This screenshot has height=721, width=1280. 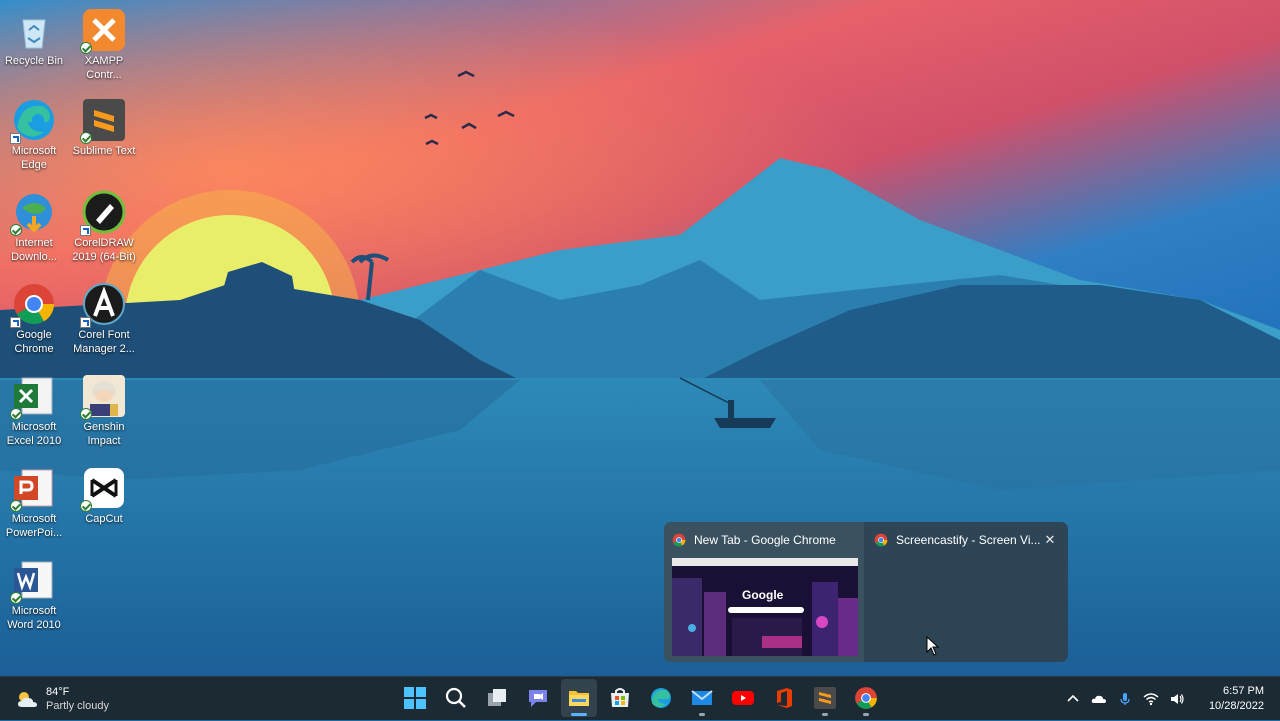 What do you see at coordinates (104, 519) in the screenshot?
I see `desktop-icon-label: CapCut` at bounding box center [104, 519].